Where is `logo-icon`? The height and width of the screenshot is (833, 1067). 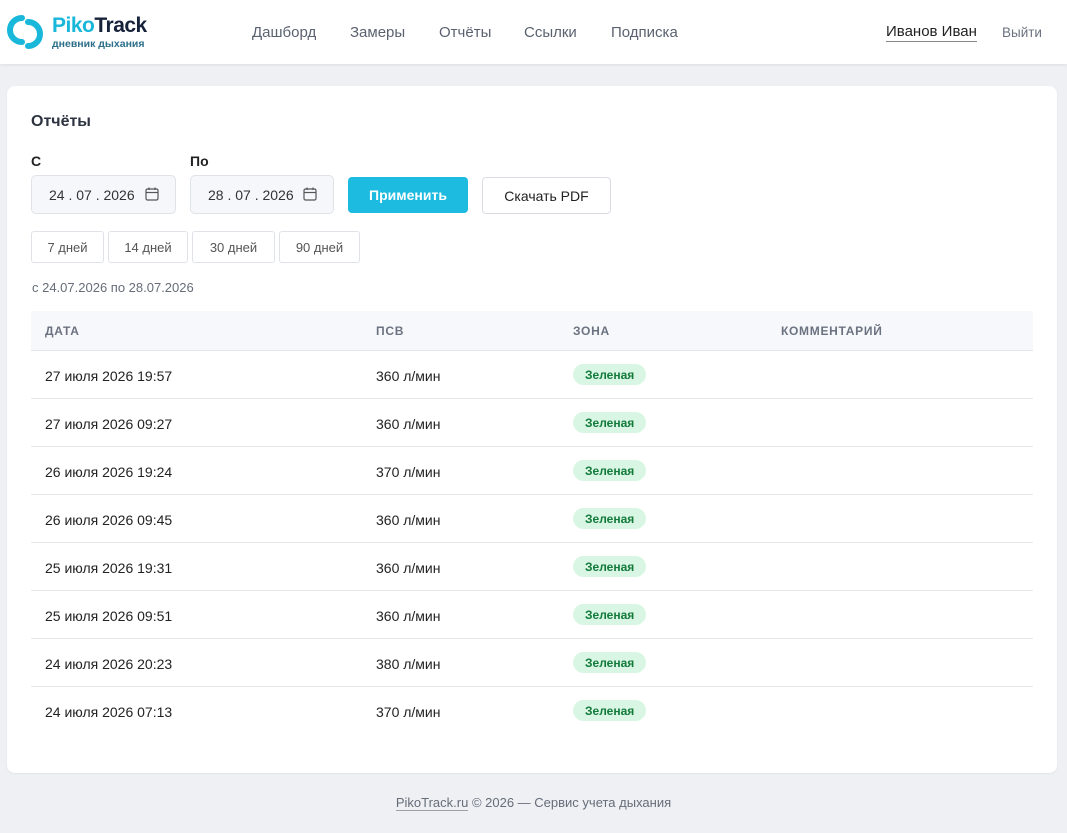
logo-icon is located at coordinates (25, 32).